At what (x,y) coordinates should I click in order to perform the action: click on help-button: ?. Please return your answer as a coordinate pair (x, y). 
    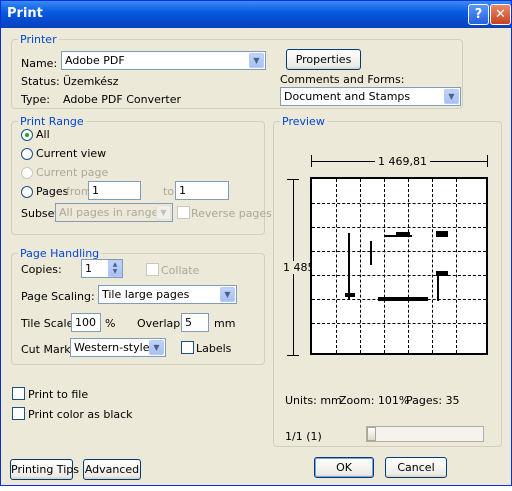
    Looking at the image, I should click on (478, 14).